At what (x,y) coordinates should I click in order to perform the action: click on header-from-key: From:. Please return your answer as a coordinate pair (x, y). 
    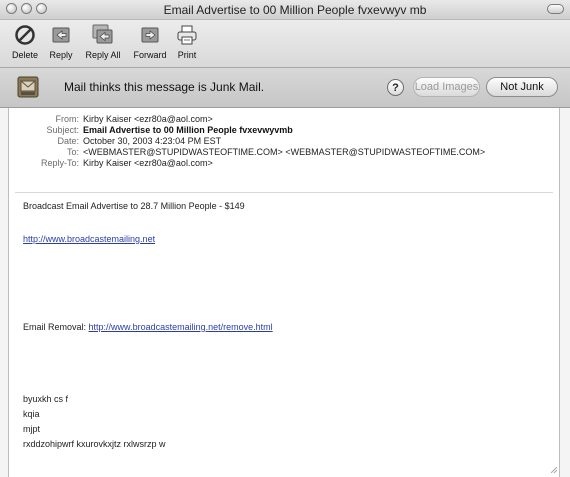
    Looking at the image, I should click on (67, 119).